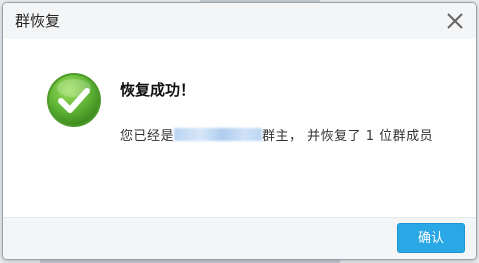  I want to click on redacted-group-name, so click(218, 134).